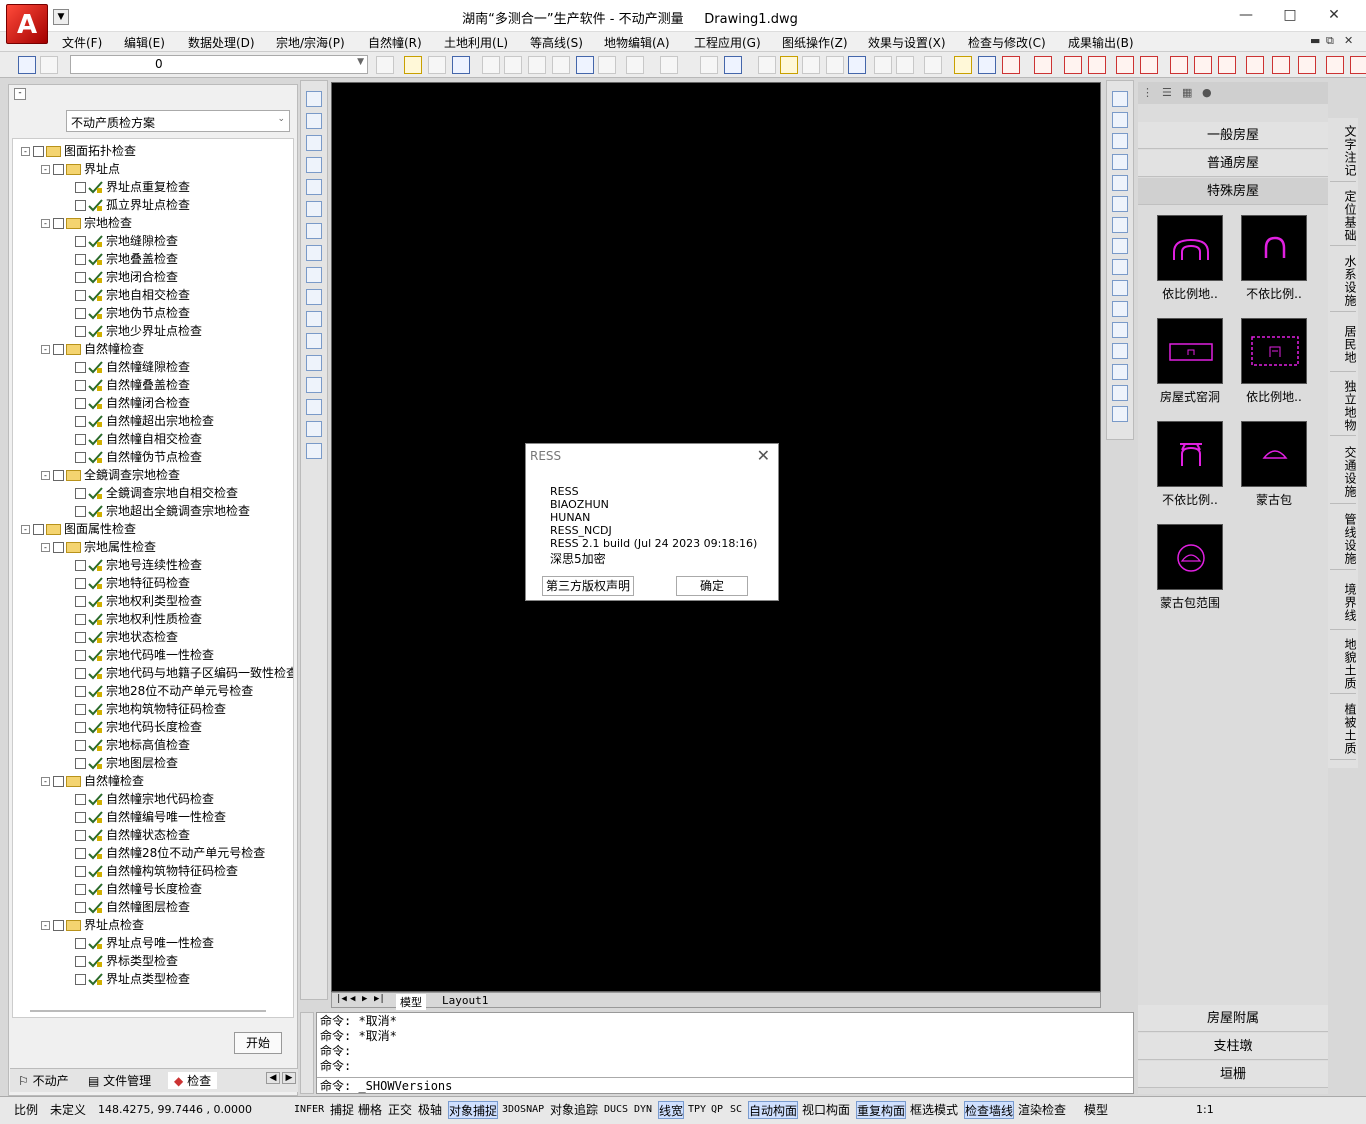 This screenshot has width=1366, height=1124. Describe the element at coordinates (763, 455) in the screenshot. I see `dialog-close-icon: ✕` at that location.